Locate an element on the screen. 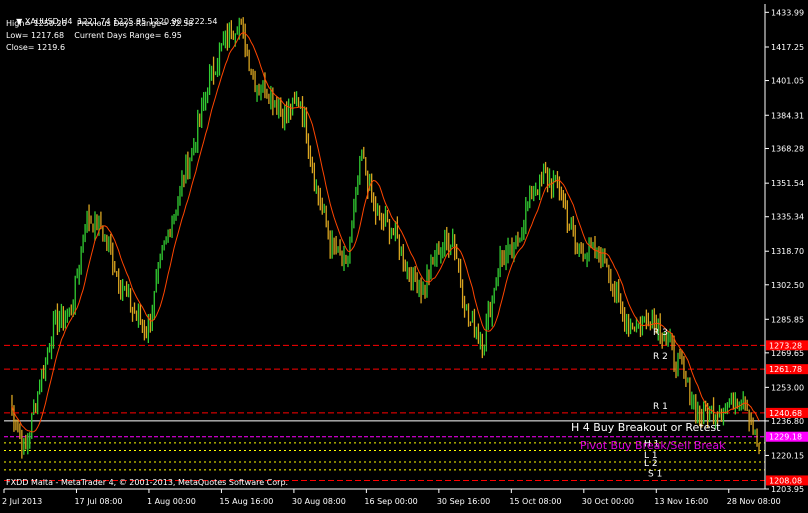 Image resolution: width=808 pixels, height=513 pixels. level-label: R 1 is located at coordinates (660, 407).